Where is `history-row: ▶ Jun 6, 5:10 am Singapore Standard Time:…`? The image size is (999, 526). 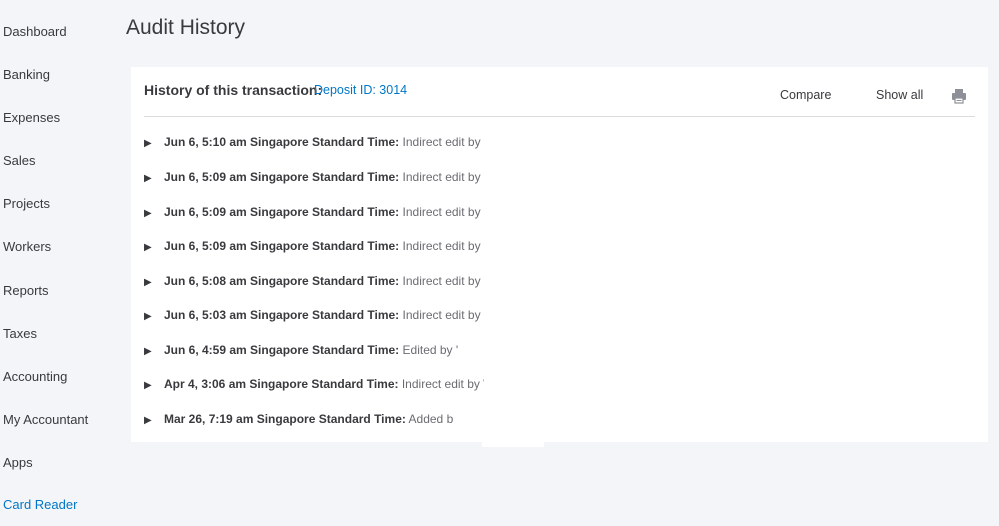
history-row: ▶ Jun 6, 5:10 am Singapore Standard Time:… is located at coordinates (314, 145).